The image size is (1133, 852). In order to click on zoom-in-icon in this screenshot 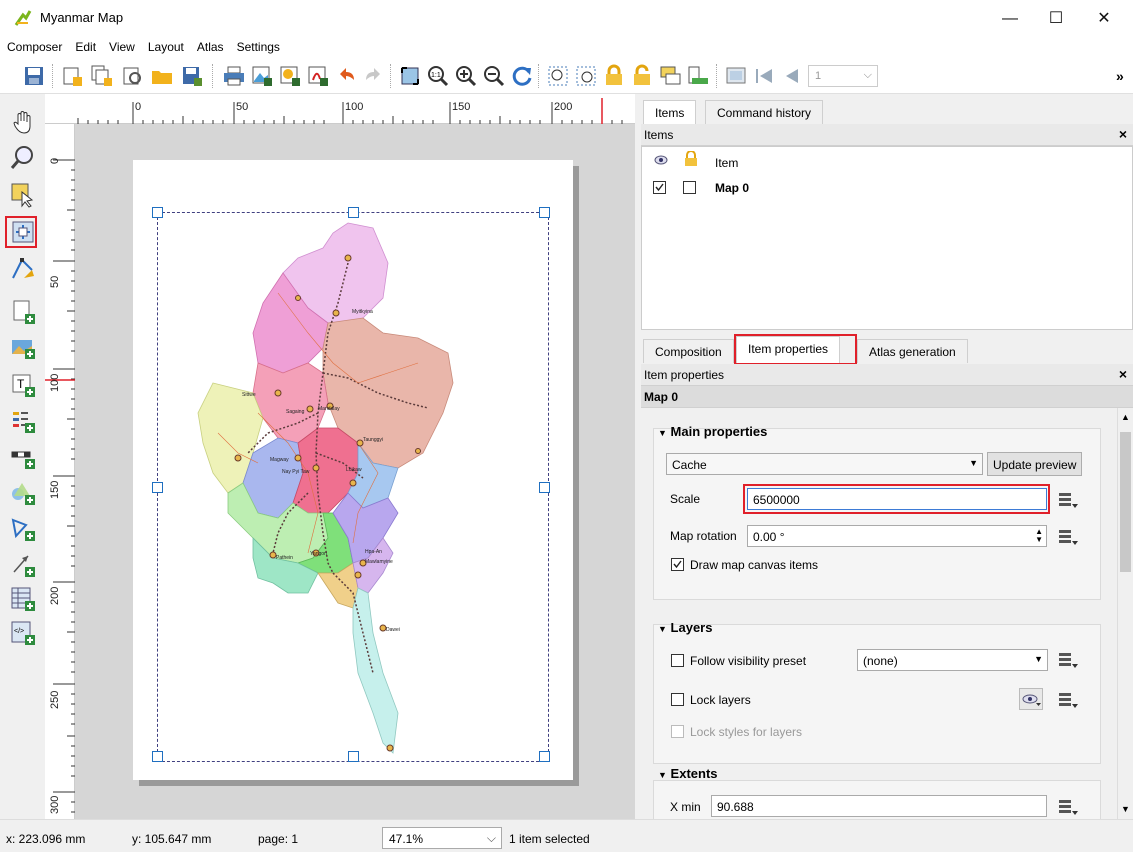, I will do `click(466, 76)`.